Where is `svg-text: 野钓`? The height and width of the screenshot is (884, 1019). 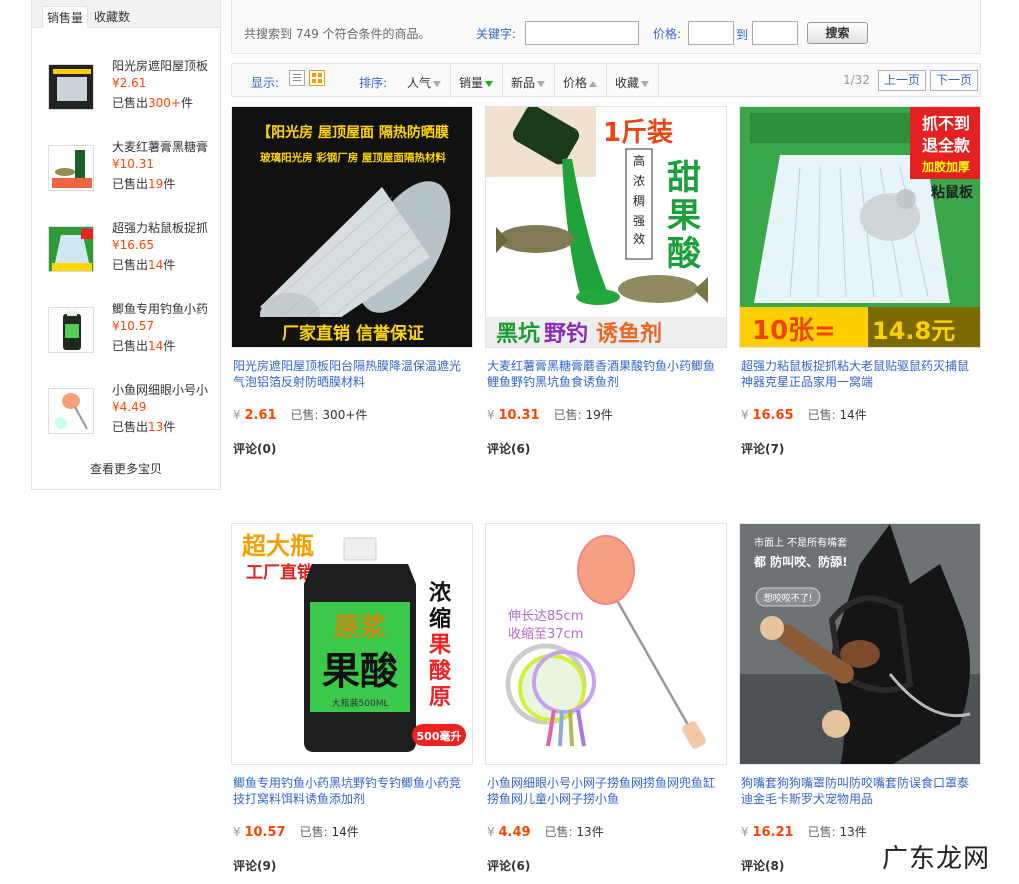
svg-text: 野钓 is located at coordinates (566, 334).